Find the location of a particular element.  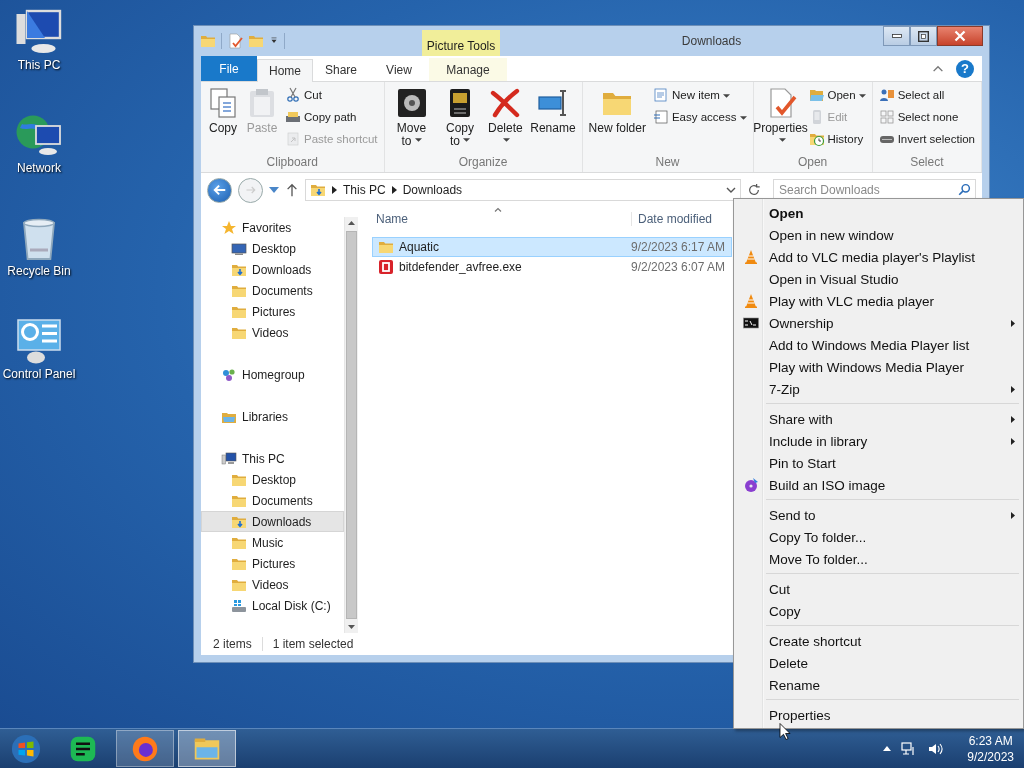

menu-item: Add to VLC media player's Playlist is located at coordinates (878, 257).